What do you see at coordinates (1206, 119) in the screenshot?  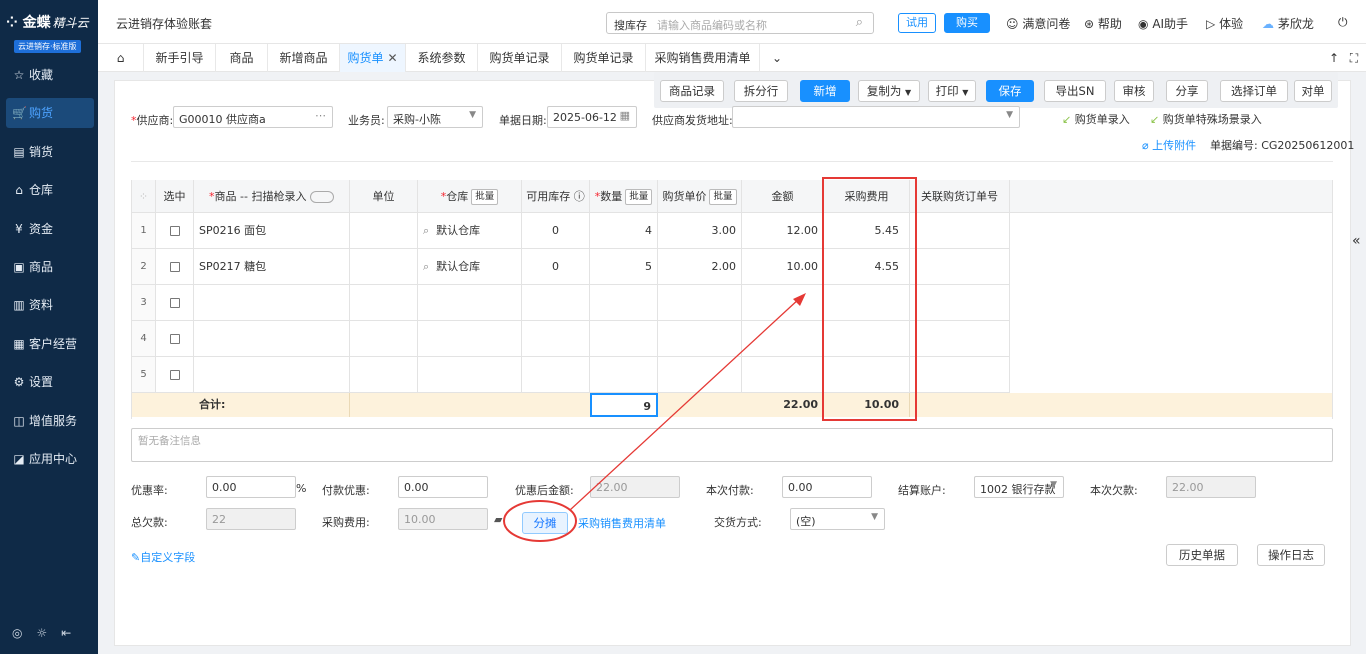 I see `entry-mode-b: ↙ 购货单特殊场景录入` at bounding box center [1206, 119].